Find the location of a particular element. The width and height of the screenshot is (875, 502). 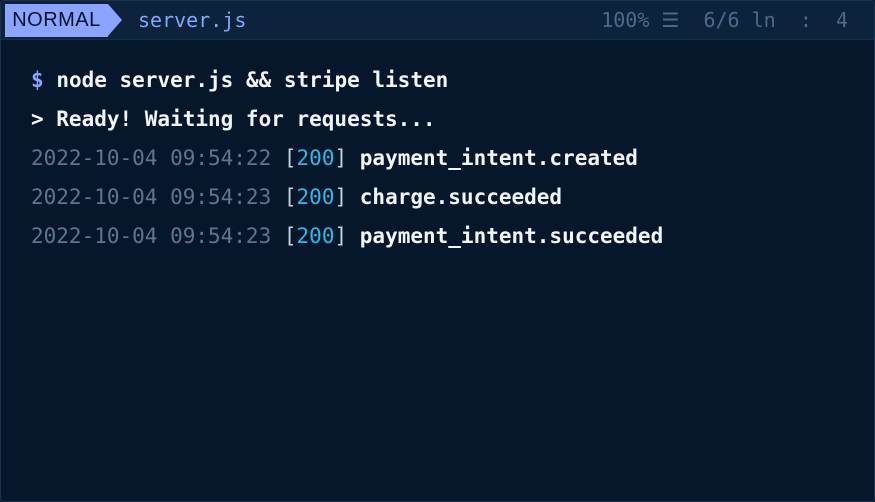

status-bar: NORMAL server.js 100% ☰ 6/6 ln : 4 is located at coordinates (437, 20).